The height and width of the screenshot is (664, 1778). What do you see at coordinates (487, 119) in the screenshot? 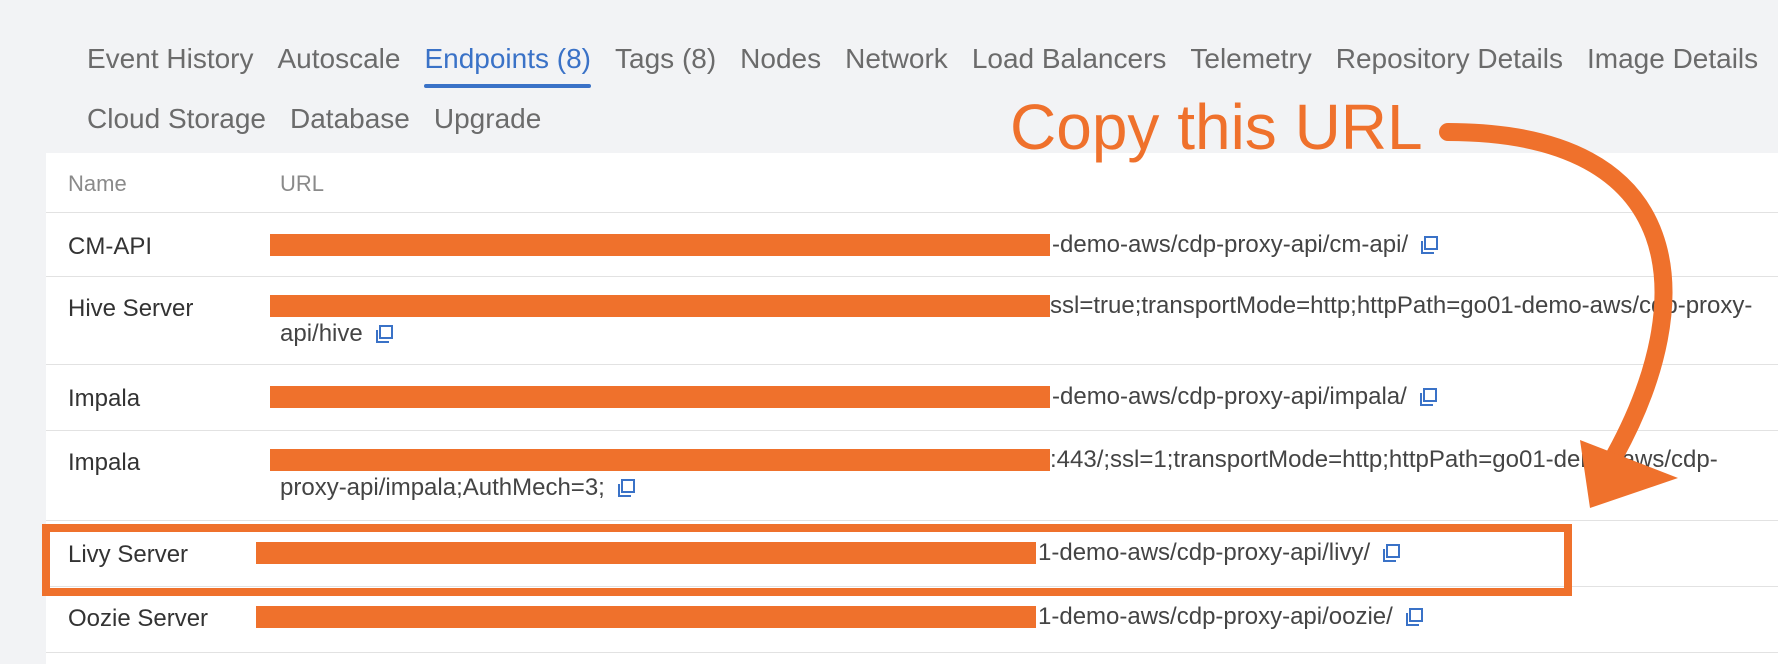
I see `tab-upgrade: Upgrade` at bounding box center [487, 119].